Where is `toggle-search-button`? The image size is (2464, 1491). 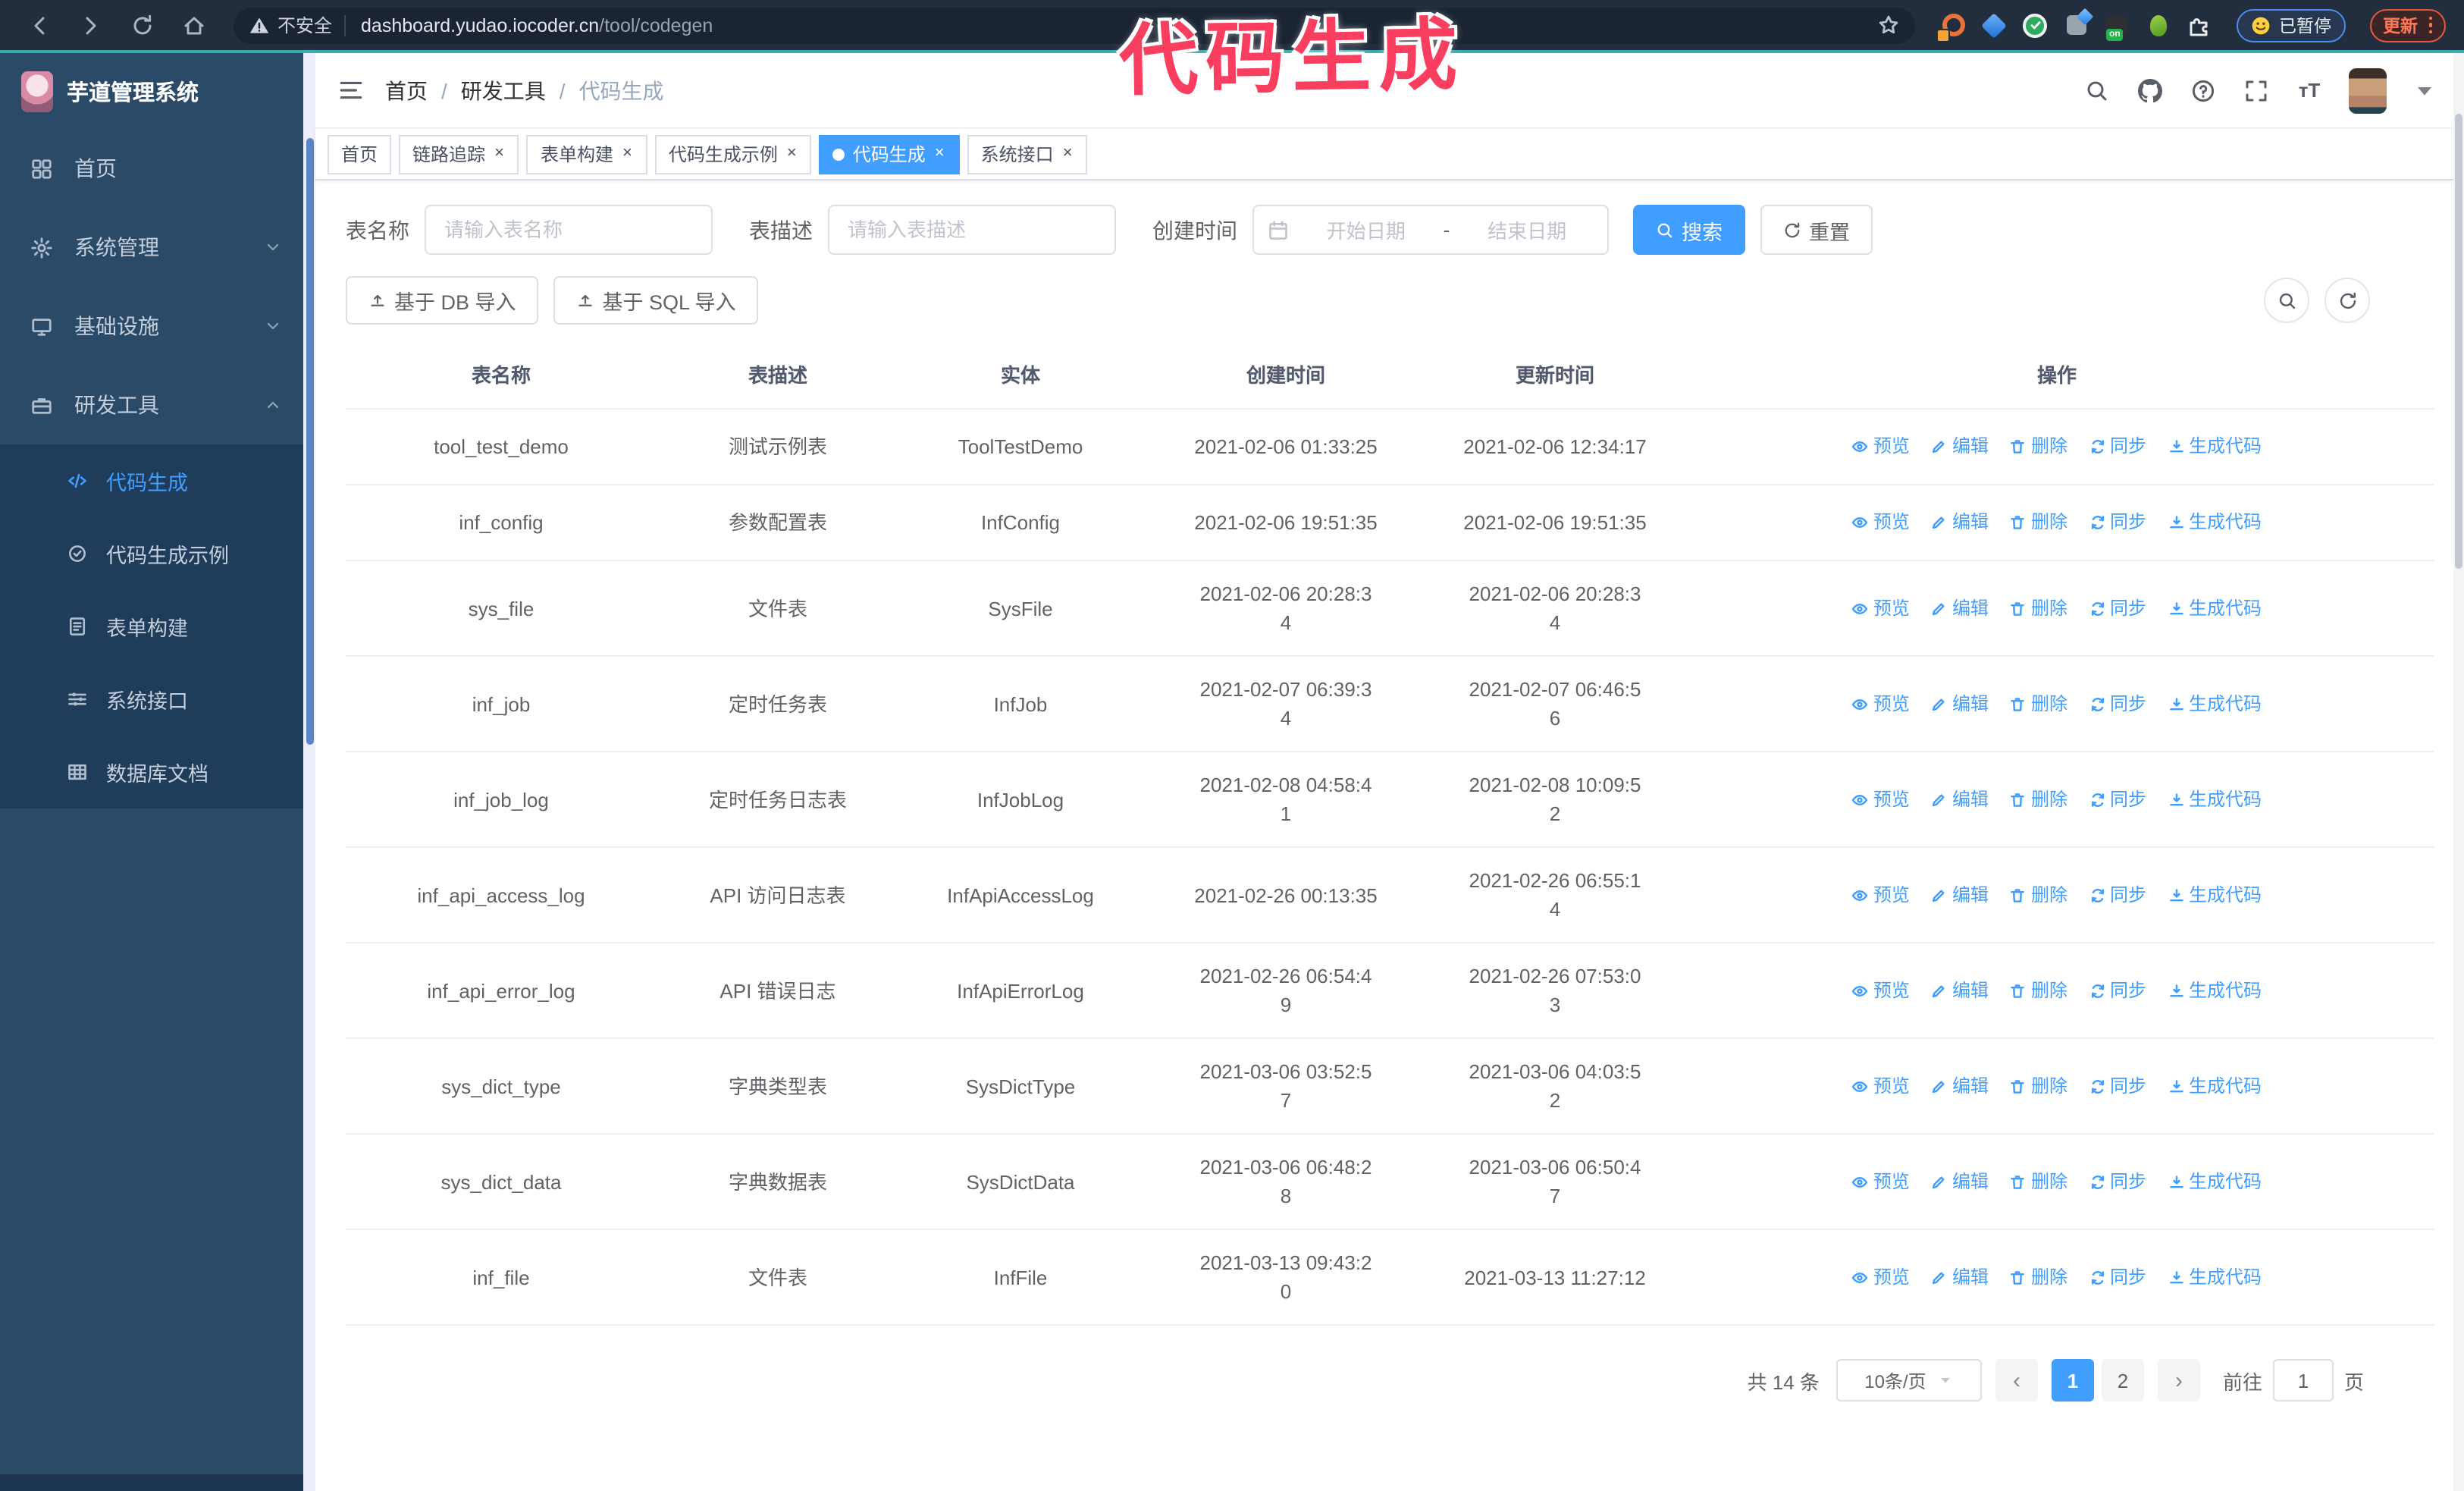 toggle-search-button is located at coordinates (2287, 300).